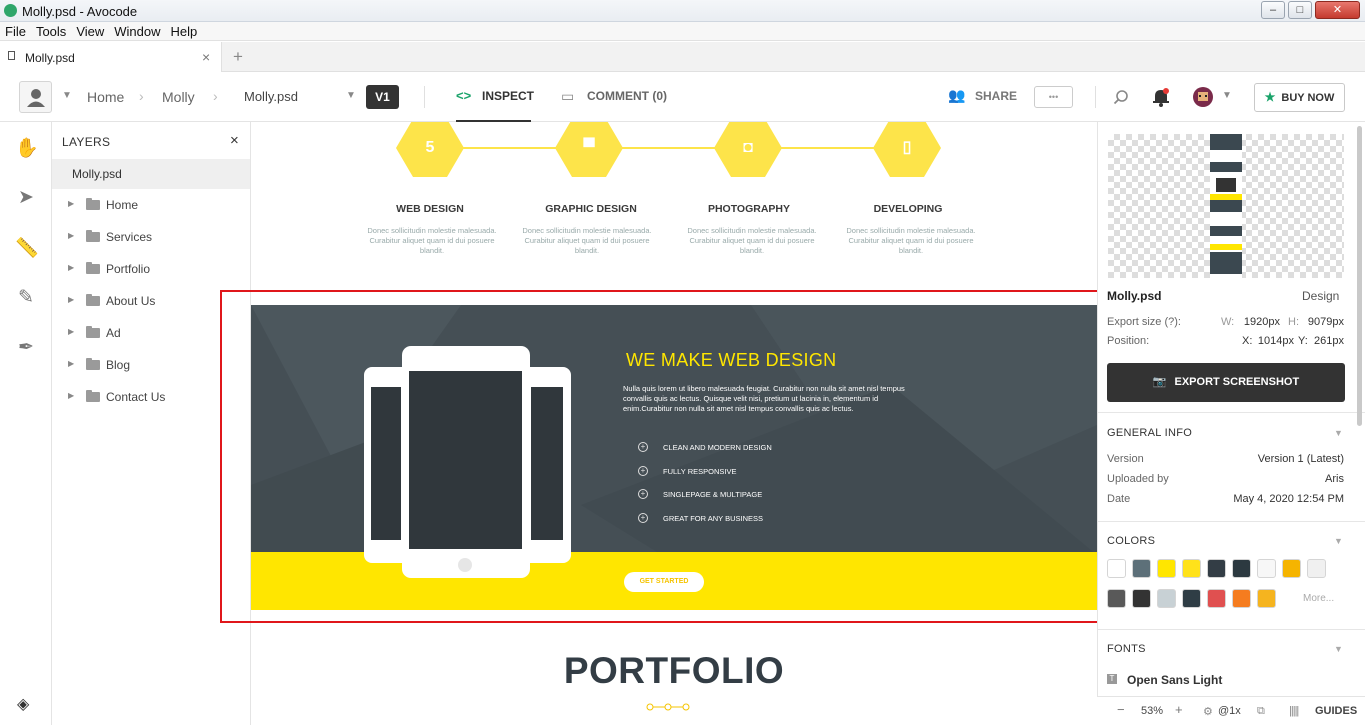 This screenshot has width=1365, height=725. What do you see at coordinates (627, 96) in the screenshot?
I see `tab-comment: COMMENT (0)` at bounding box center [627, 96].